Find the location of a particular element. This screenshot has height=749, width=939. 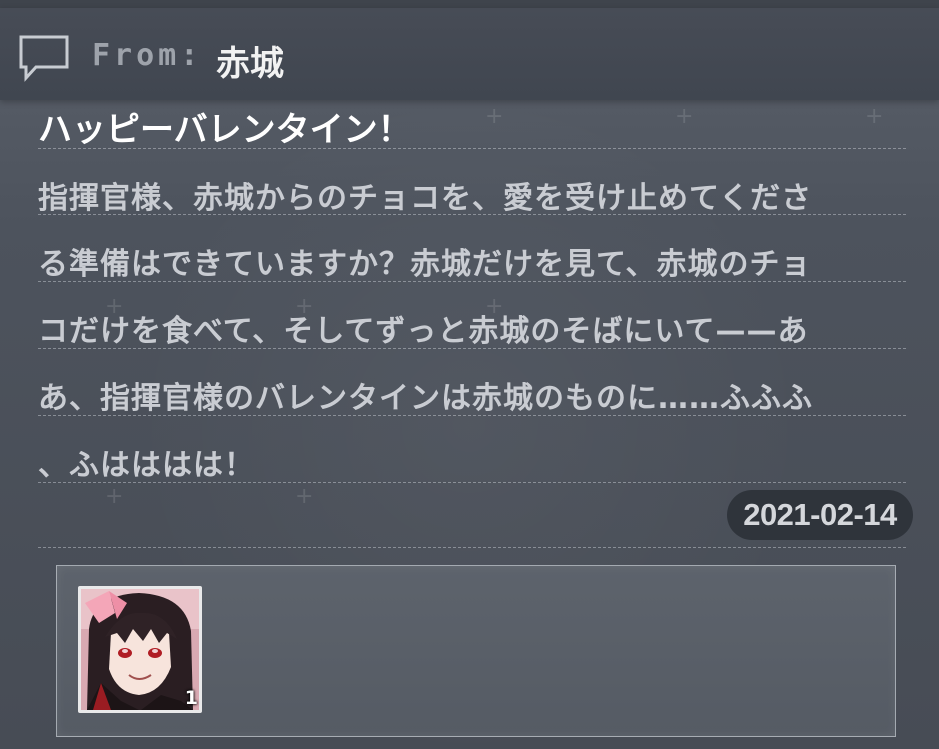

from-label: From: is located at coordinates (147, 55).